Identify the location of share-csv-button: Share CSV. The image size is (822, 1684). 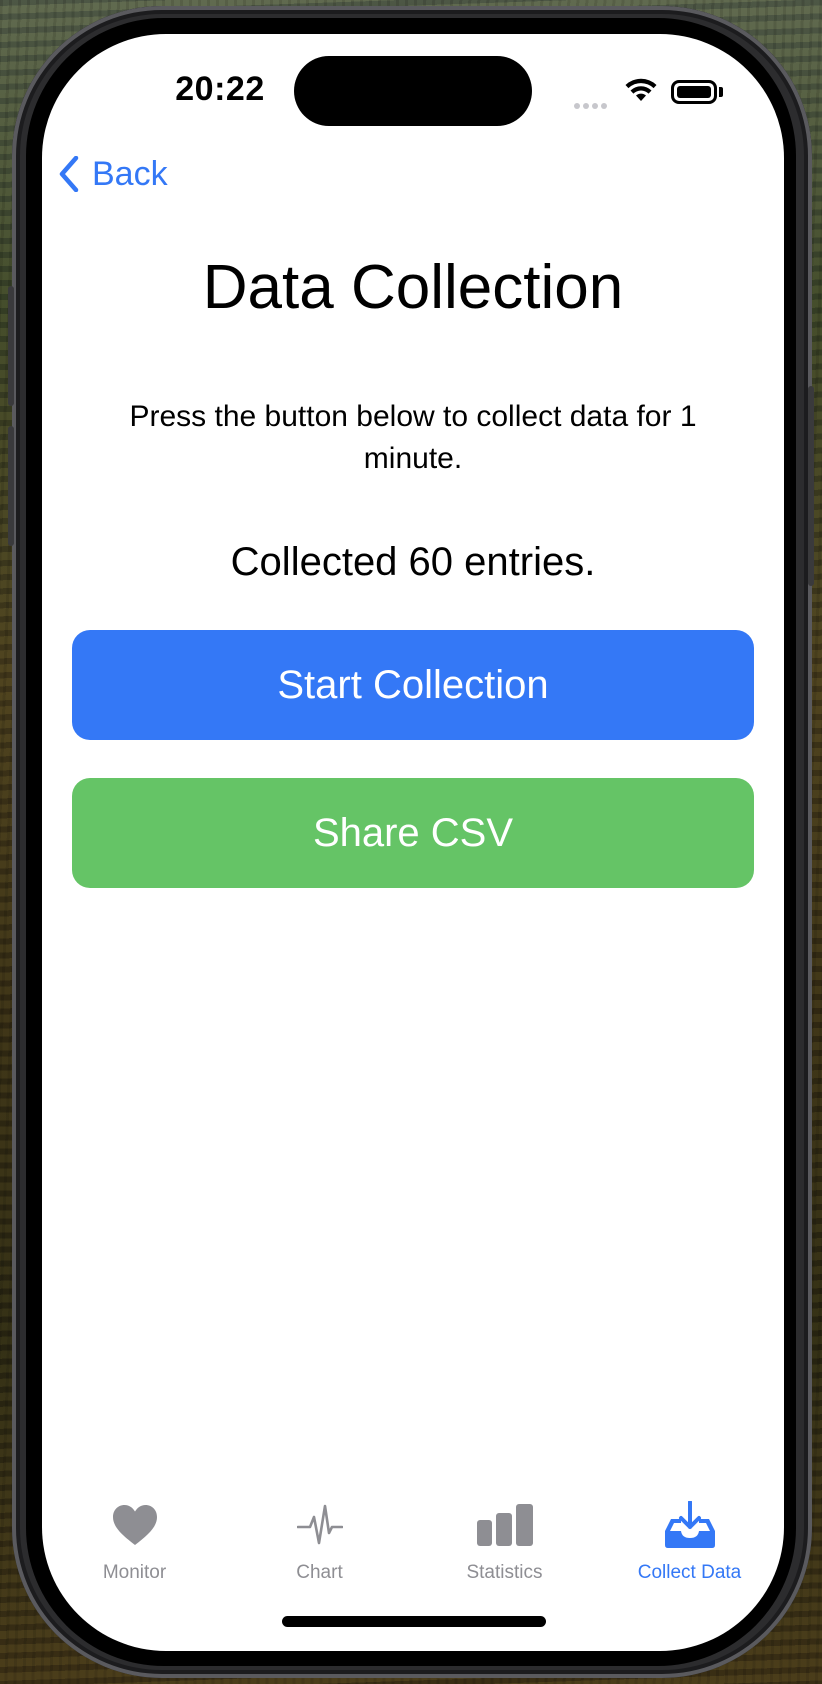
(413, 833).